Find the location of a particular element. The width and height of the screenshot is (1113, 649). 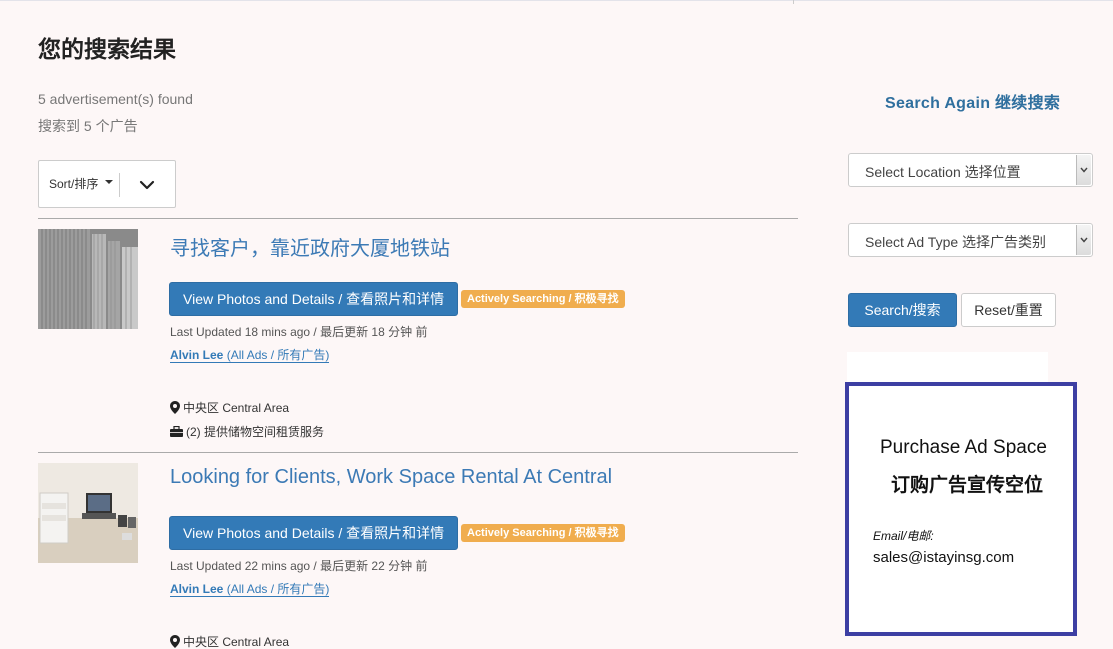

sort-dropdown: Sort/排序 is located at coordinates (107, 184).